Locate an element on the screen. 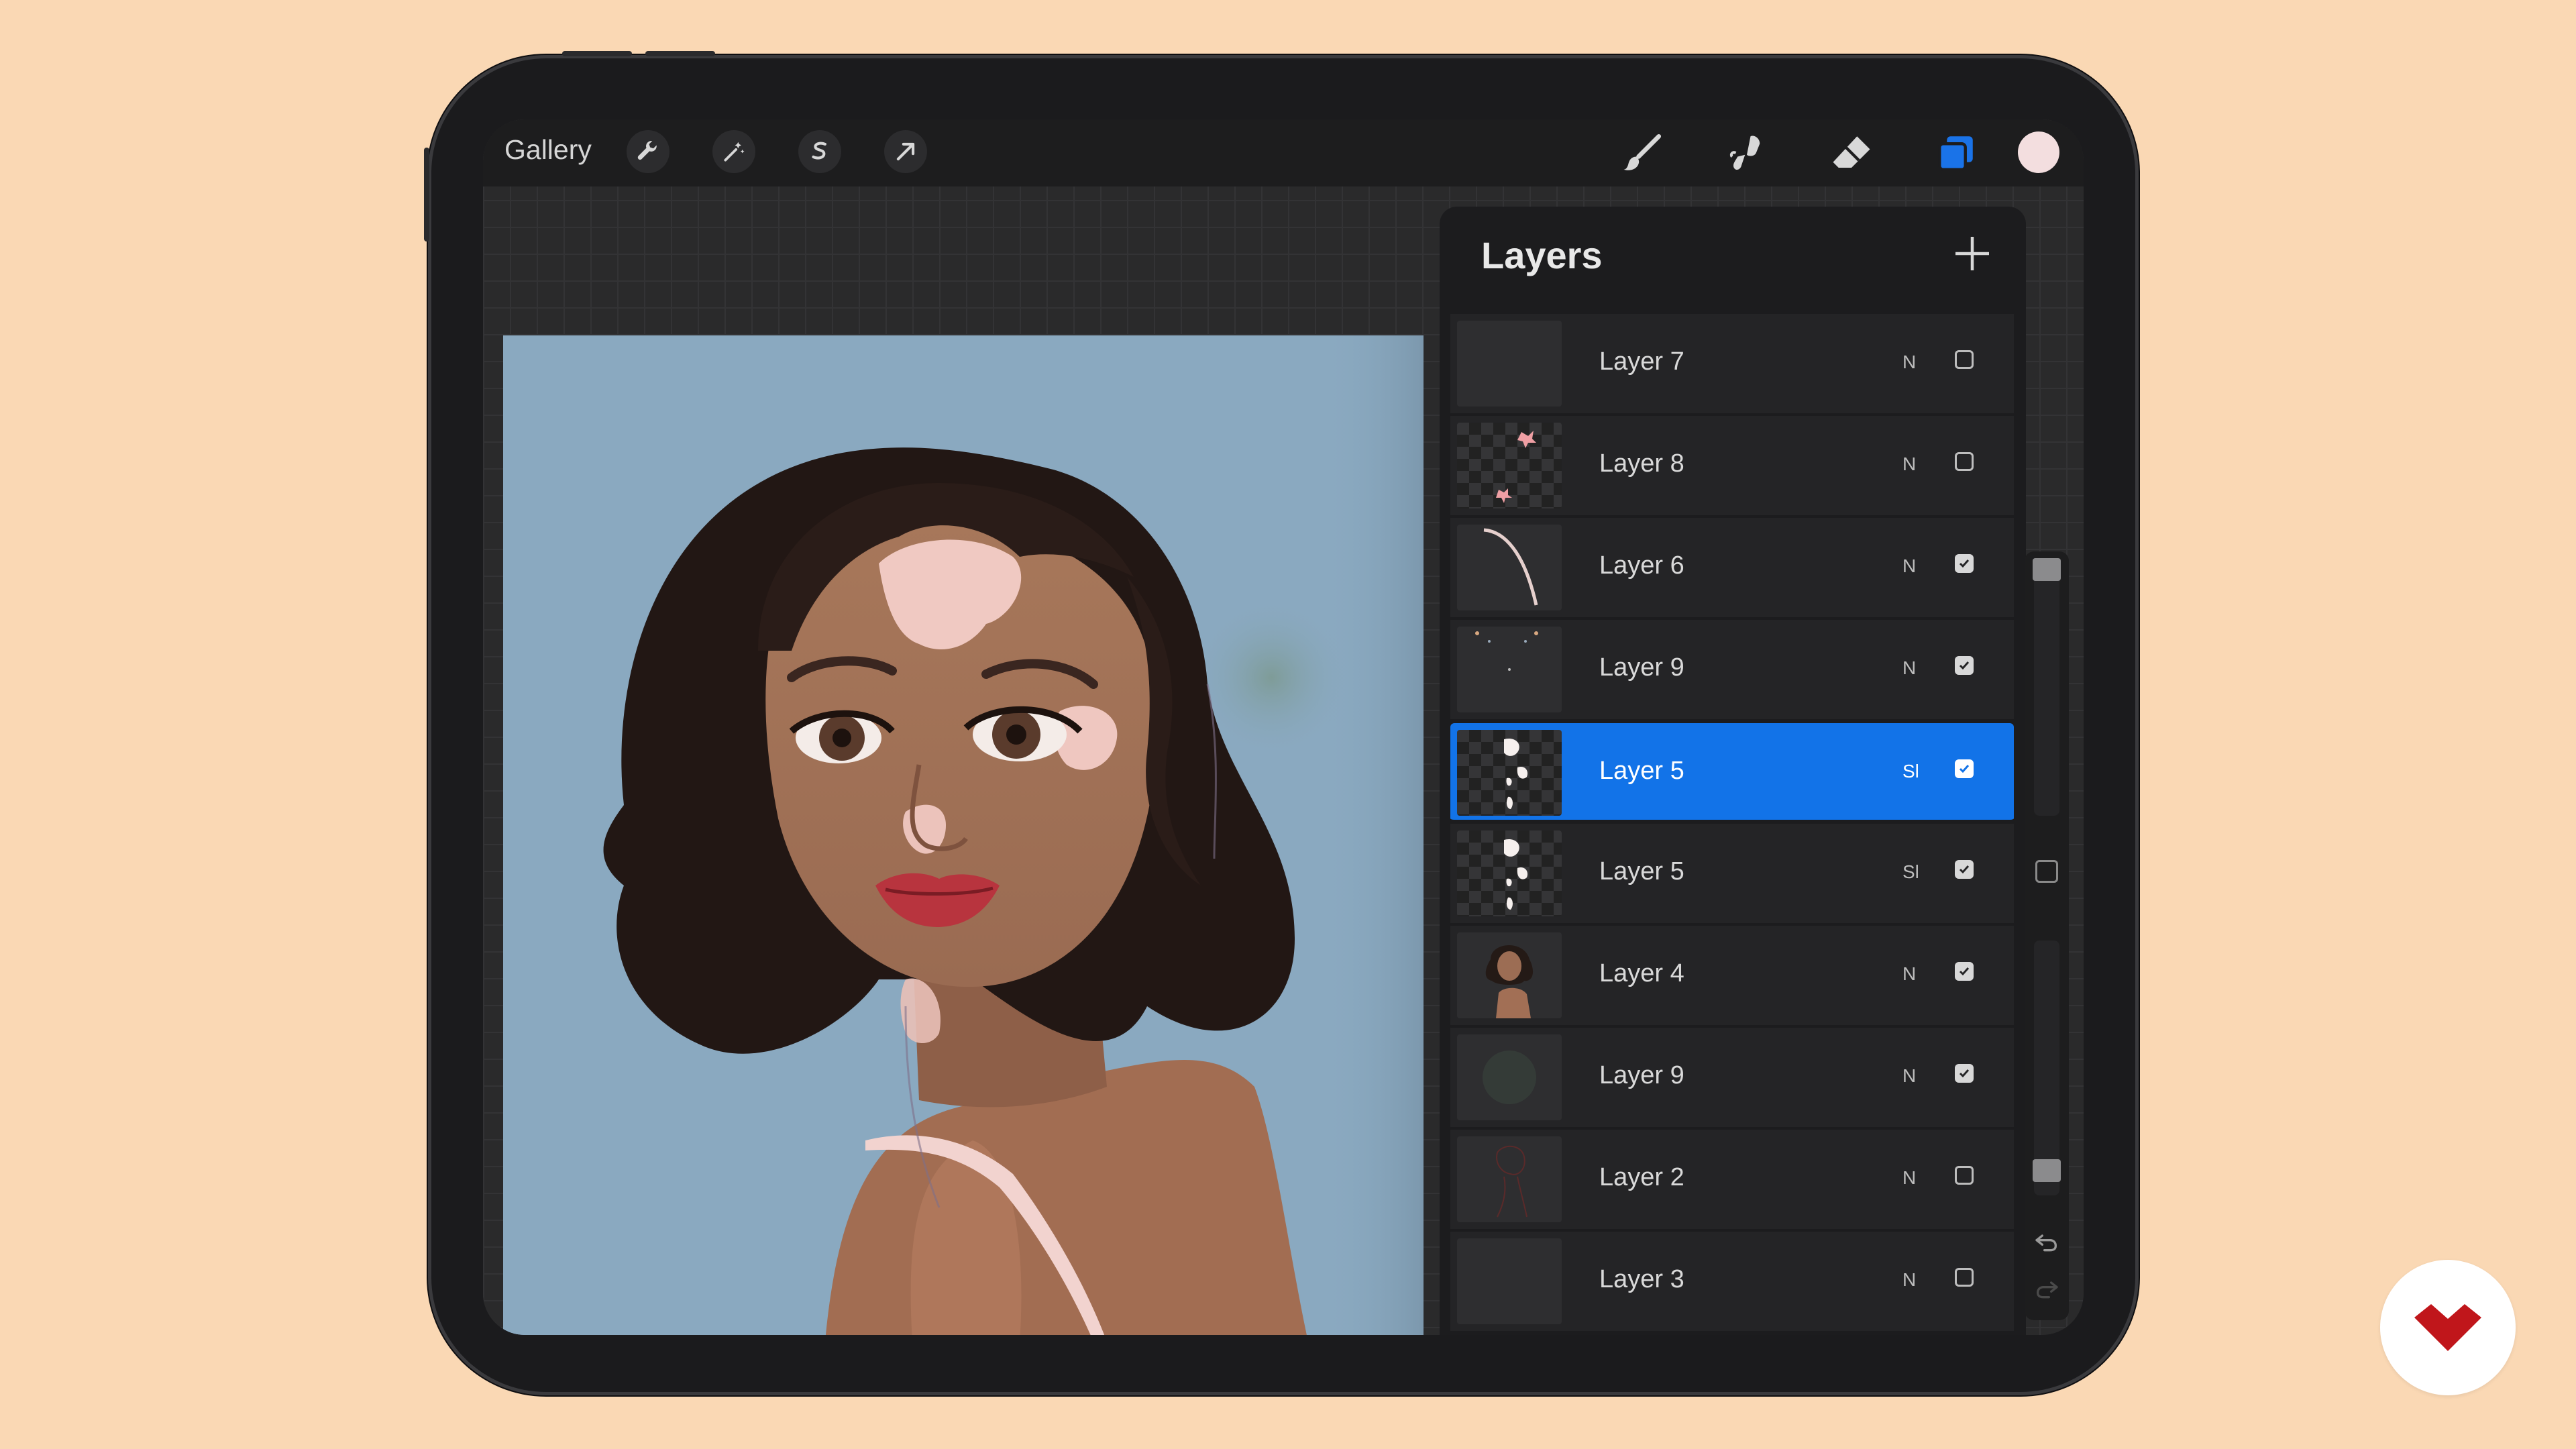  side-controls is located at coordinates (2047, 935).